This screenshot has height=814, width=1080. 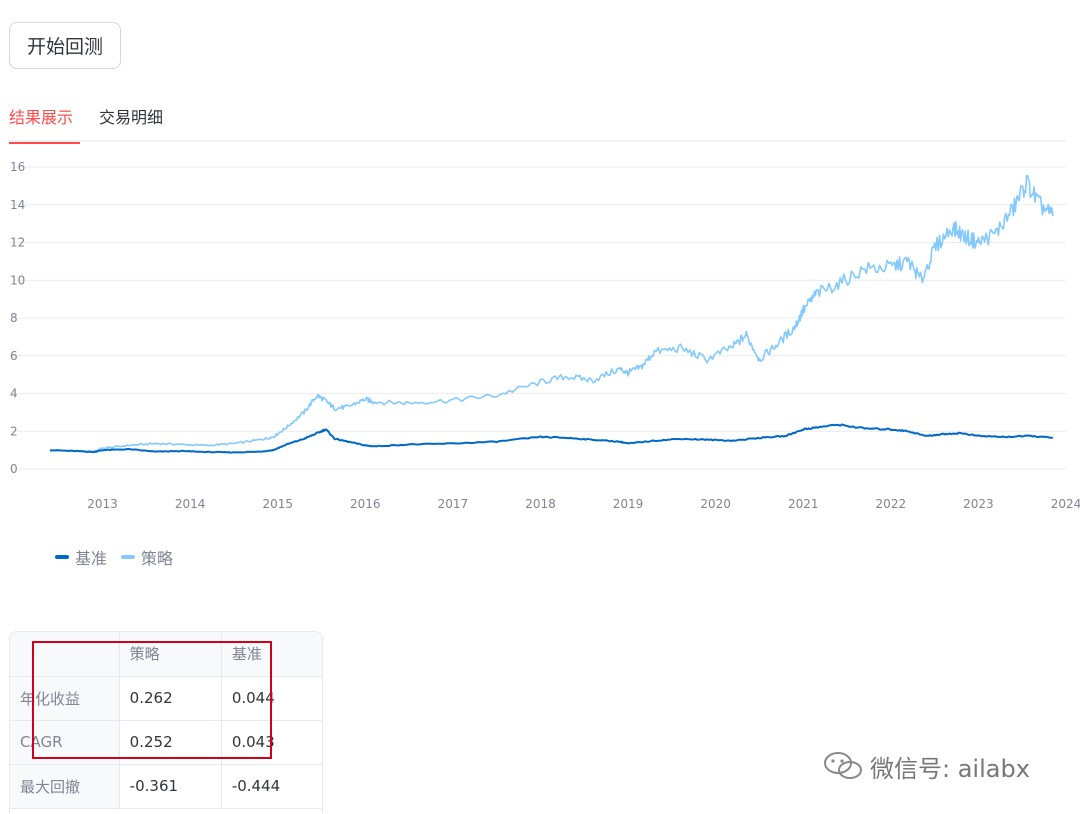 I want to click on table-row: 最大回撤 -0.361 -0.444, so click(x=166, y=786).